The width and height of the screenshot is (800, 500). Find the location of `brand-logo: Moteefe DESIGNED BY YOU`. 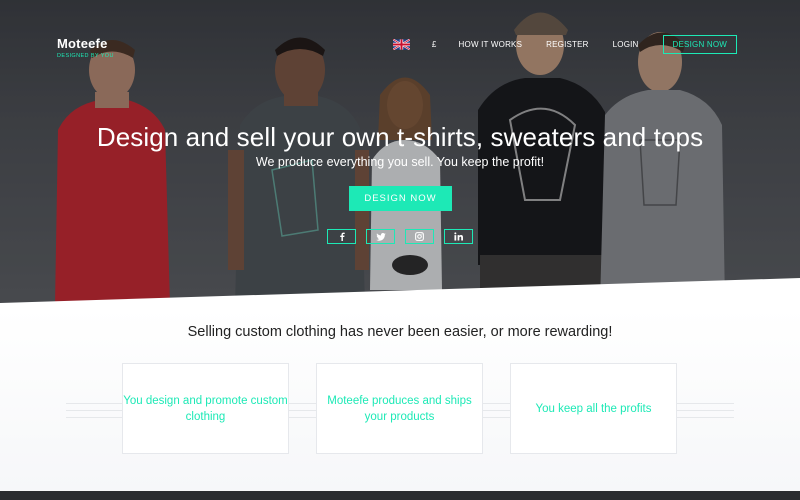

brand-logo: Moteefe DESIGNED BY YOU is located at coordinates (85, 47).